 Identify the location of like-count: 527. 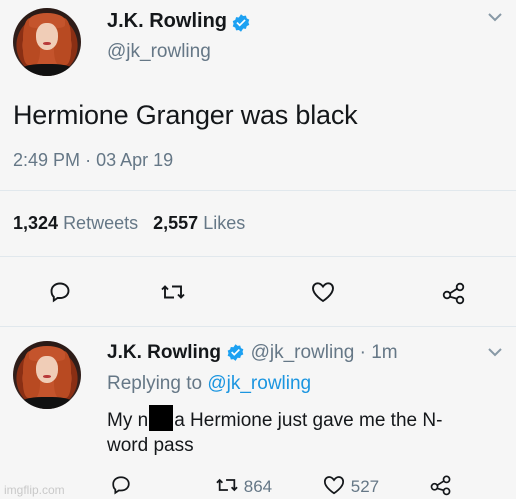
(365, 486).